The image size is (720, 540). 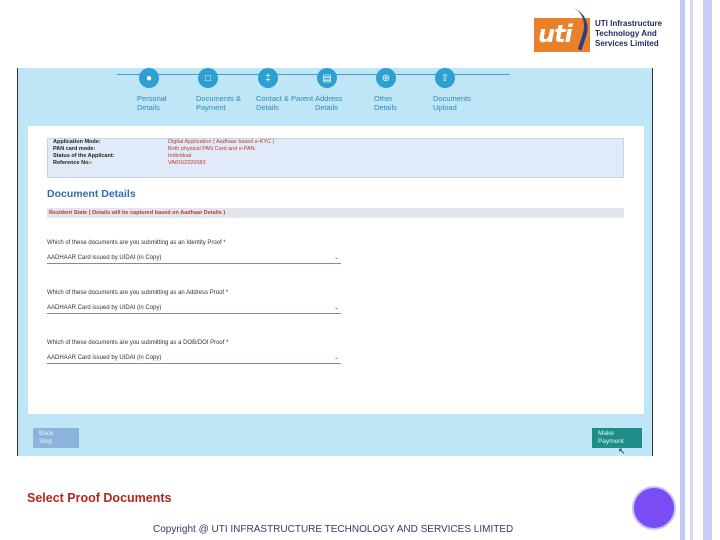 What do you see at coordinates (606, 433) in the screenshot?
I see `button-label: Make` at bounding box center [606, 433].